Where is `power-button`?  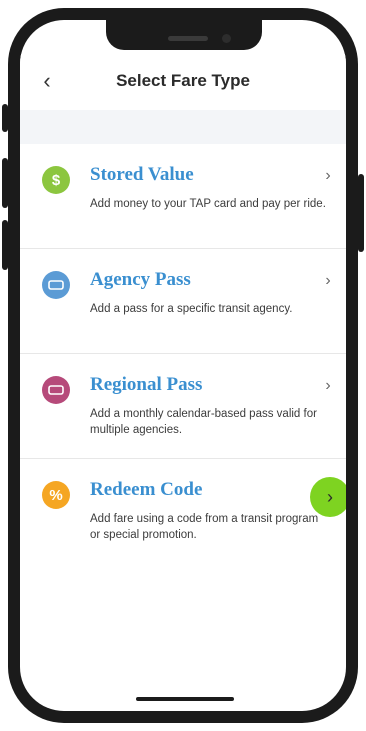 power-button is located at coordinates (361, 213).